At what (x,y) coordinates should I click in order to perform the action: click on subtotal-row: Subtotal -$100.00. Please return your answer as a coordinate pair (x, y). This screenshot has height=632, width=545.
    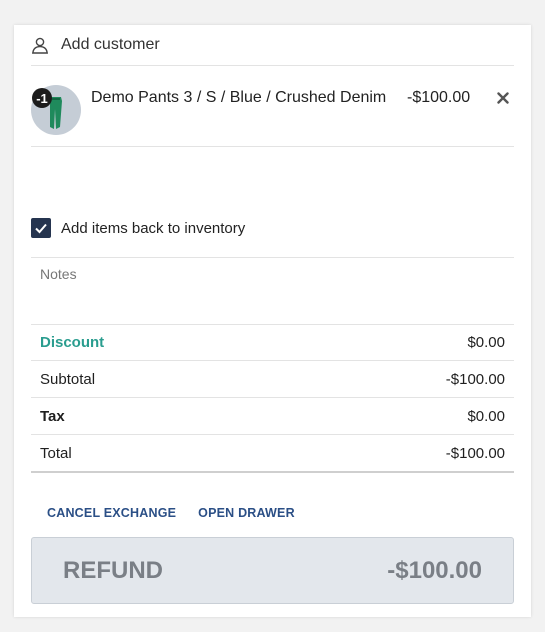
    Looking at the image, I should click on (272, 379).